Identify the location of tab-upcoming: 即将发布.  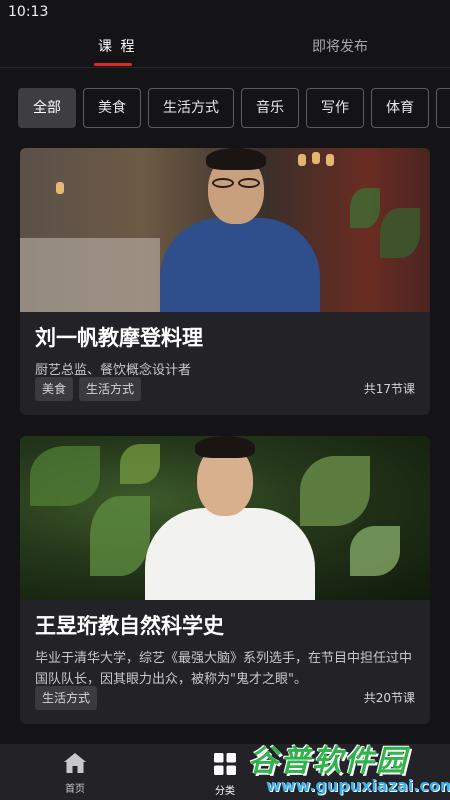
(340, 46).